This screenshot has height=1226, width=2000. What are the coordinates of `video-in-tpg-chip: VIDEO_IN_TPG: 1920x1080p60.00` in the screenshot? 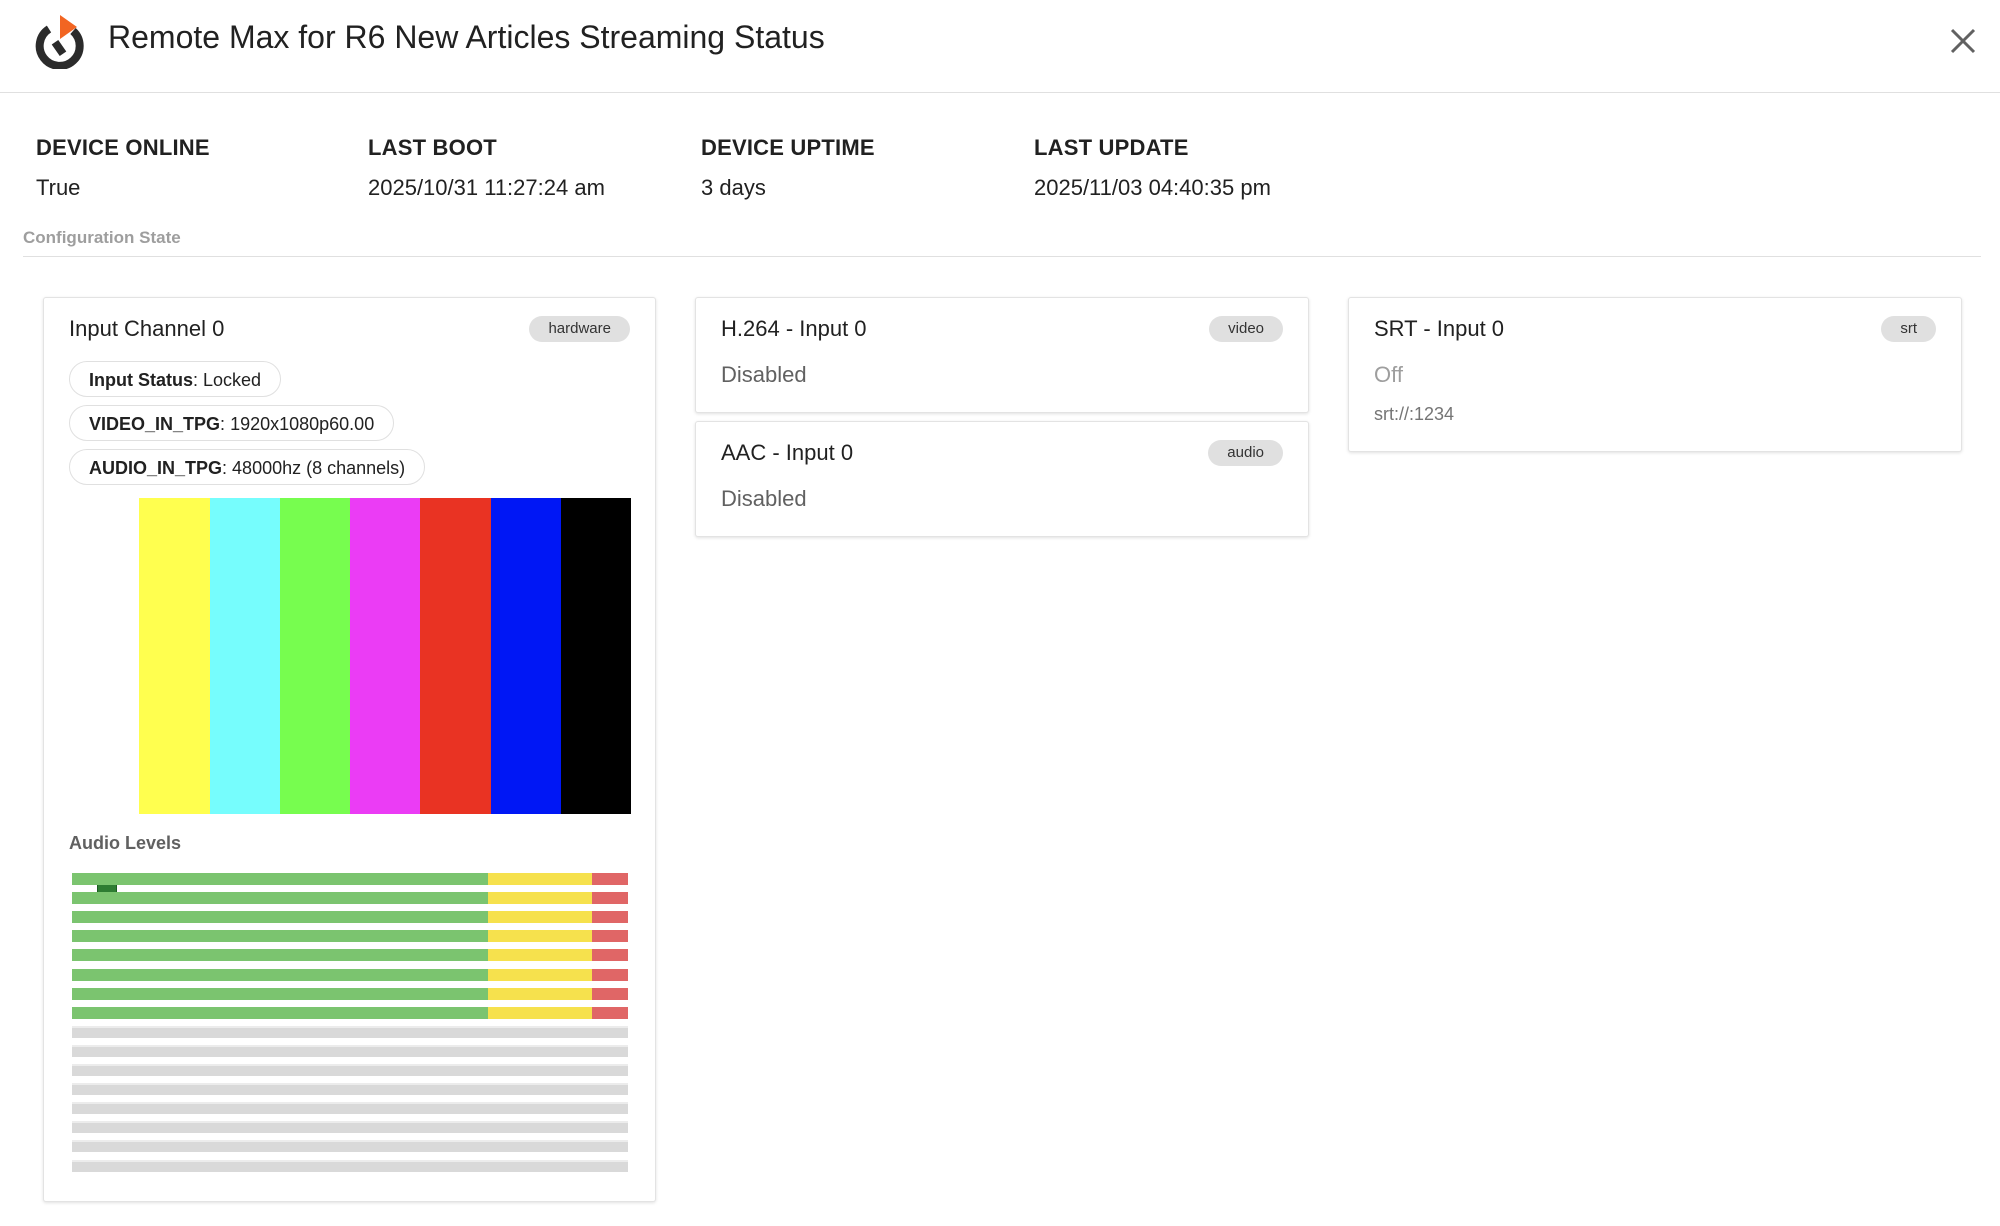 It's located at (232, 423).